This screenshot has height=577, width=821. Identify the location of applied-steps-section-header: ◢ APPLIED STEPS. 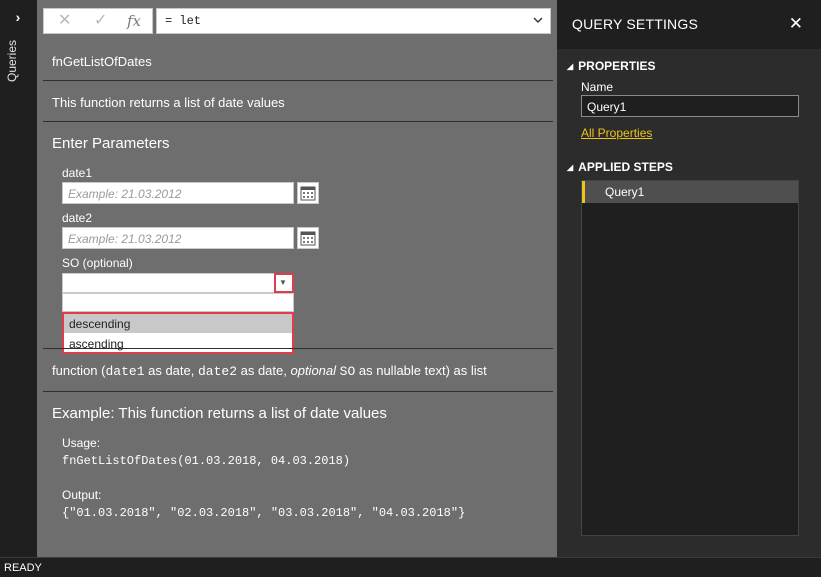
(620, 167).